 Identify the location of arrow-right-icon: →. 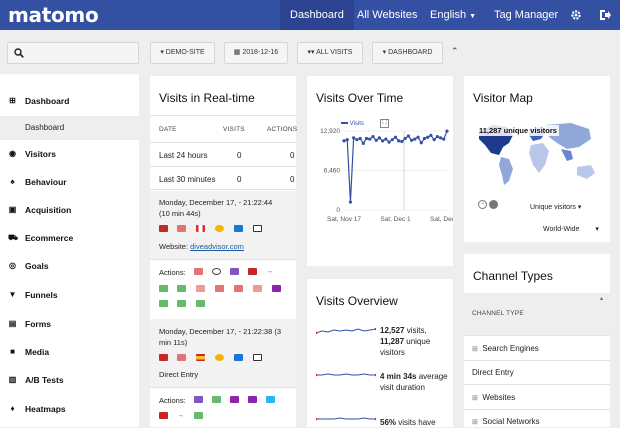
(270, 271).